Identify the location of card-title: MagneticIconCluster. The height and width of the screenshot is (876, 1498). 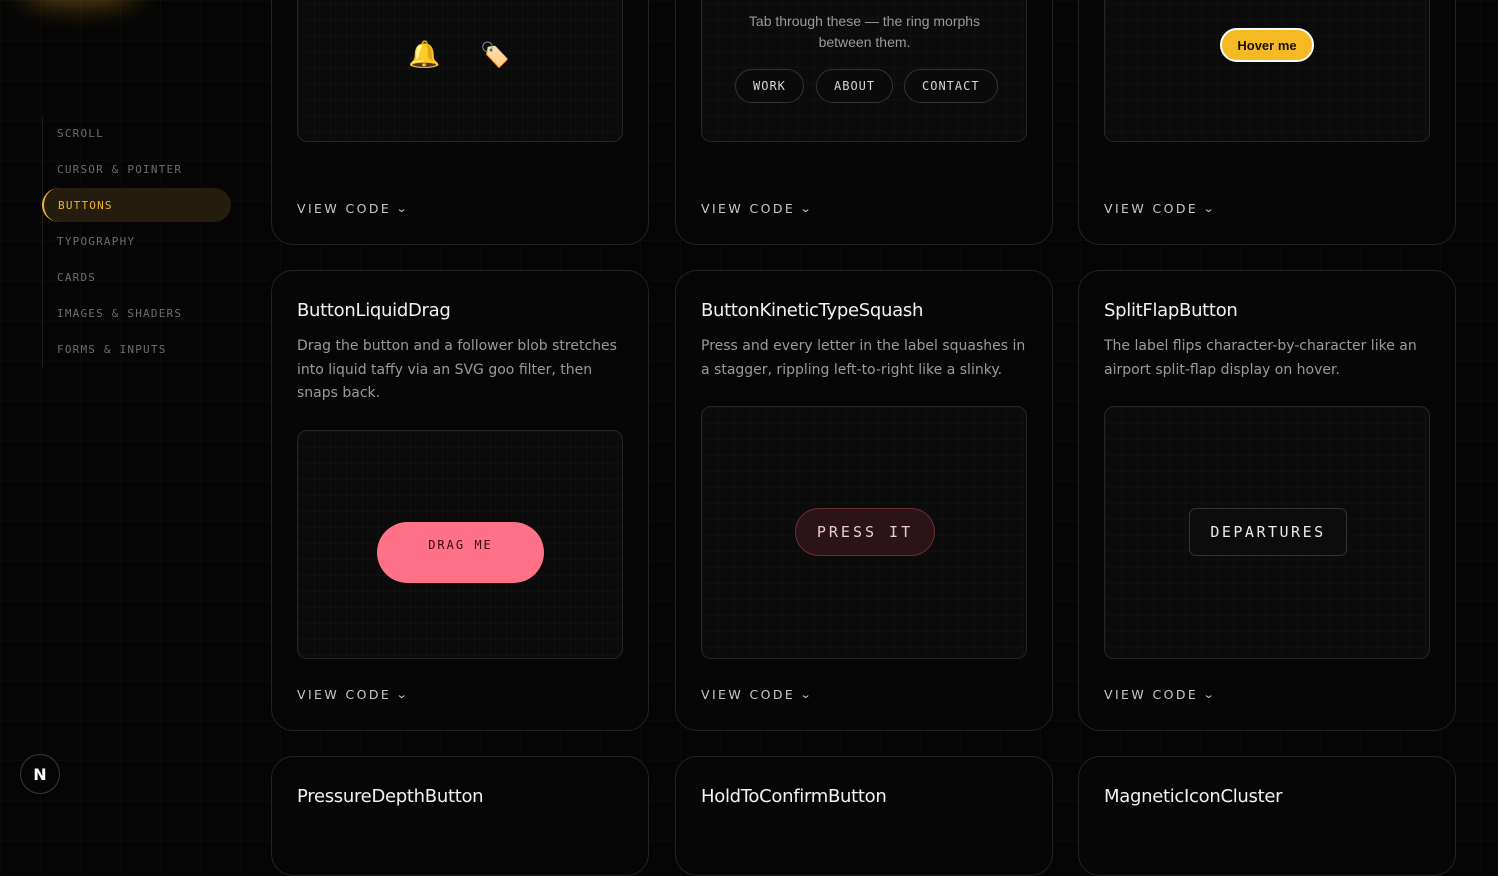
(1193, 796).